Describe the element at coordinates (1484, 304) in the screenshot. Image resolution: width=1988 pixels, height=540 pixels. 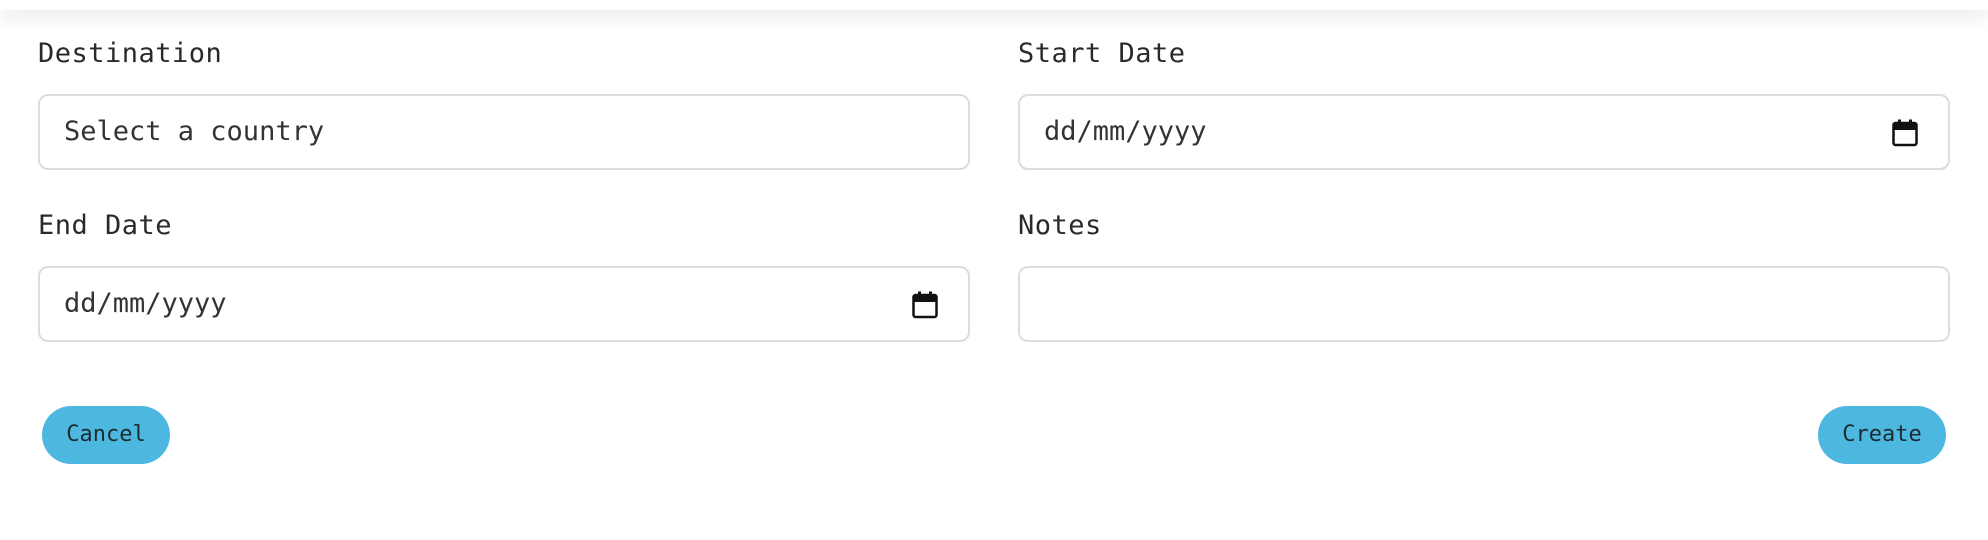
I see `notes-input` at that location.